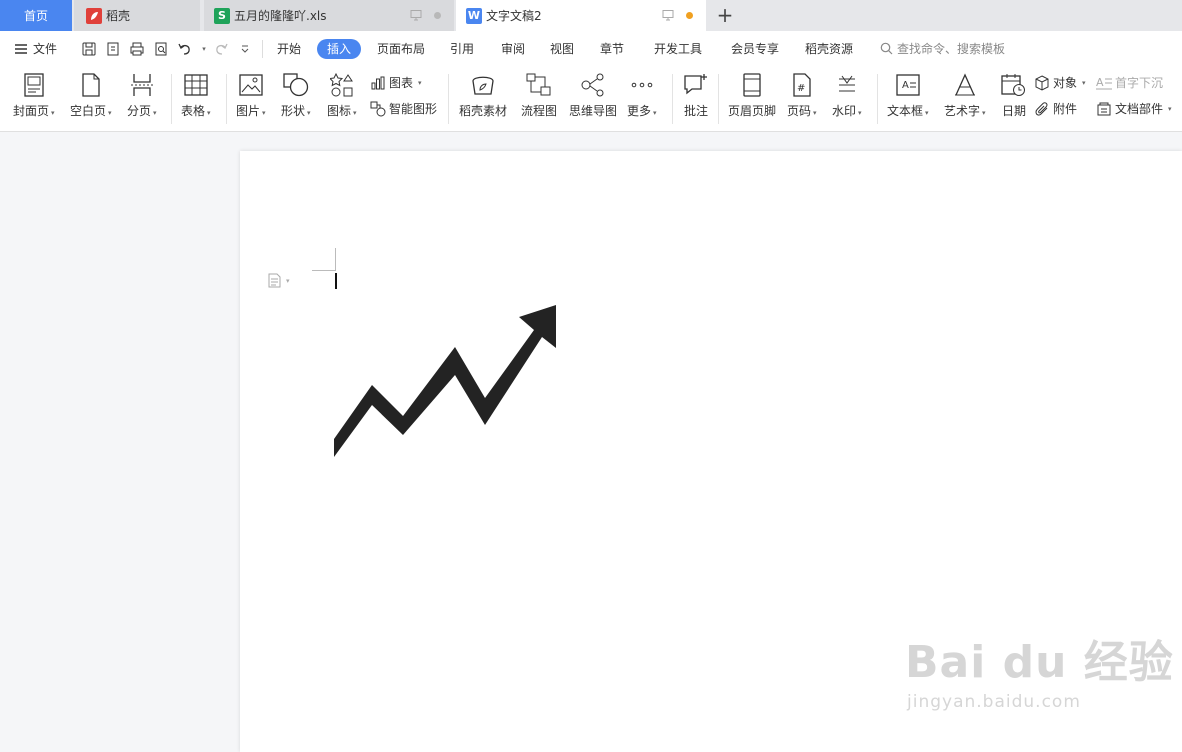 The image size is (1182, 752). What do you see at coordinates (639, 111) in the screenshot?
I see `more-label: 更多` at bounding box center [639, 111].